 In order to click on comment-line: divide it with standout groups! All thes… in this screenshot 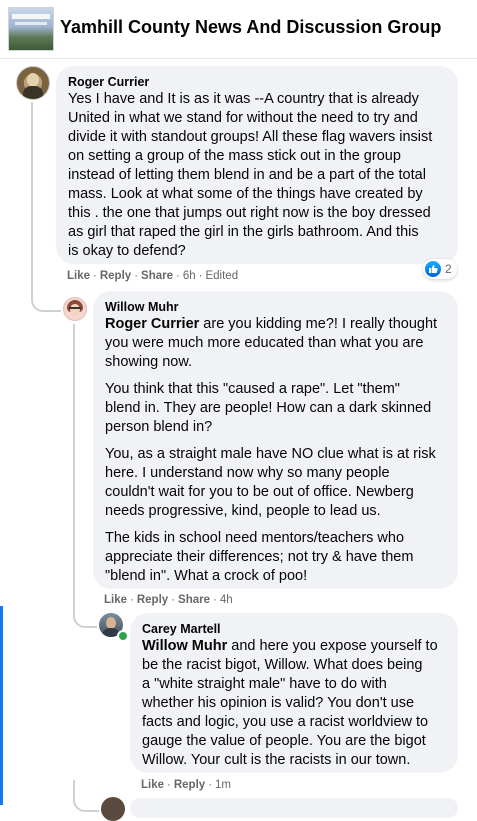, I will do `click(250, 137)`.